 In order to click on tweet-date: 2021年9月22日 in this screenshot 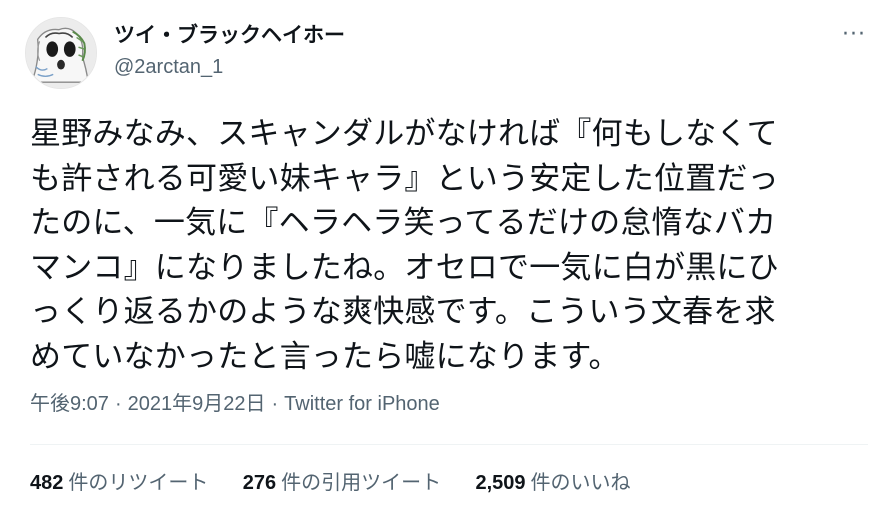, I will do `click(197, 404)`.